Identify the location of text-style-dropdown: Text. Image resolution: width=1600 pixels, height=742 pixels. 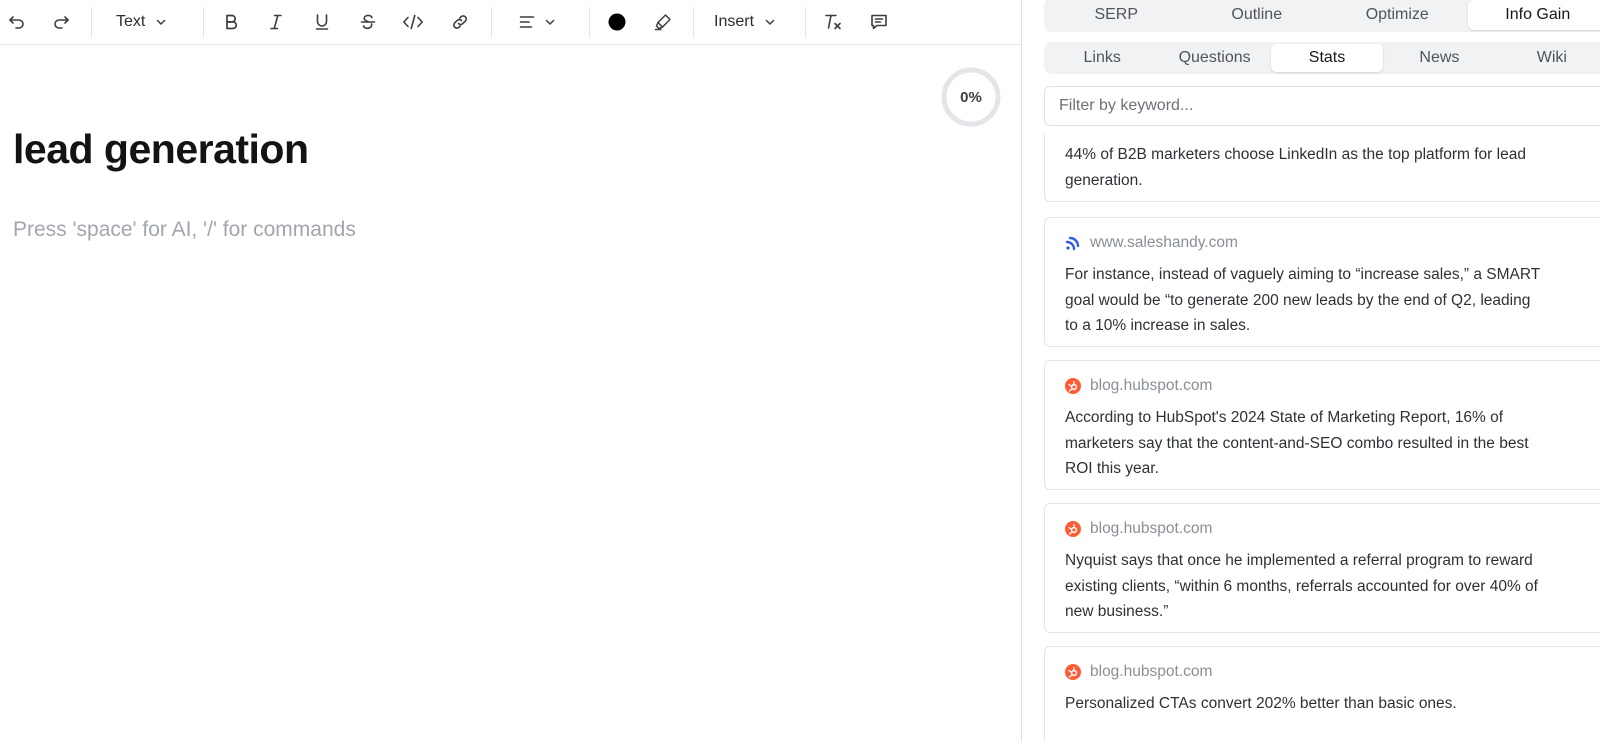
(146, 22).